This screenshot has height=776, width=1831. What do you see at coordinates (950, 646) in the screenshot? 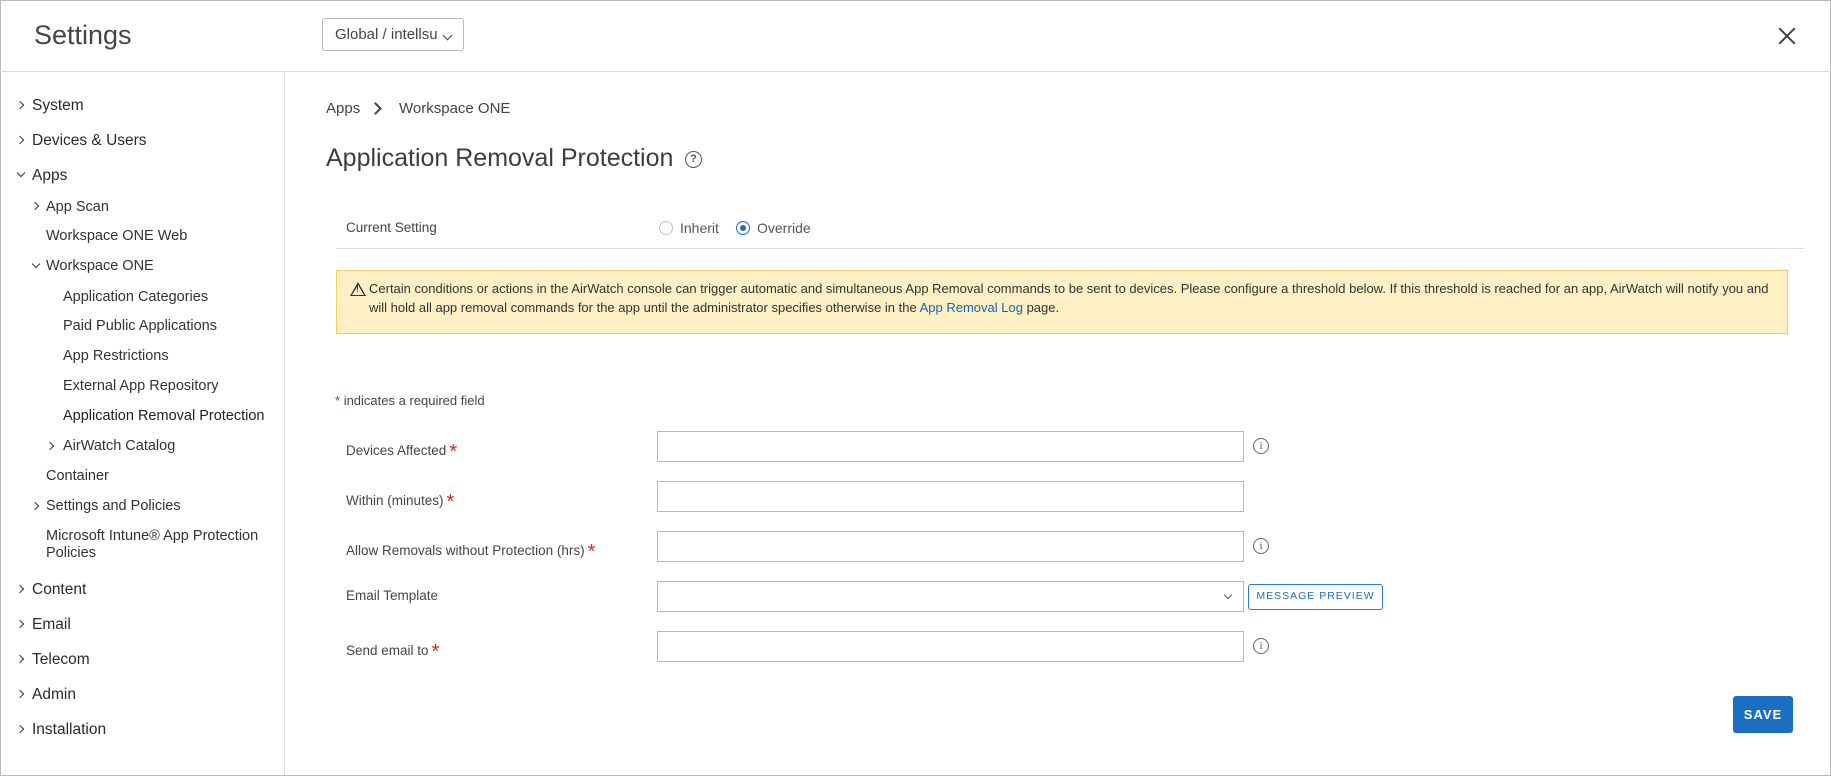
I see `send-email-to-input` at bounding box center [950, 646].